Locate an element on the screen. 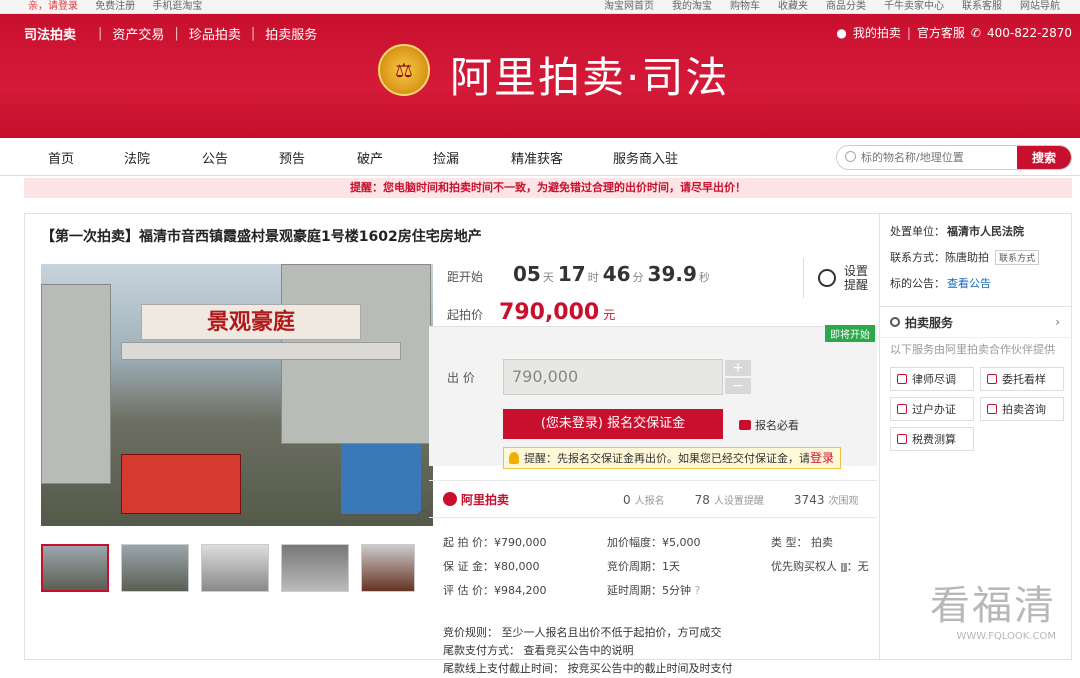  reminder-count-value: 78 is located at coordinates (702, 500).